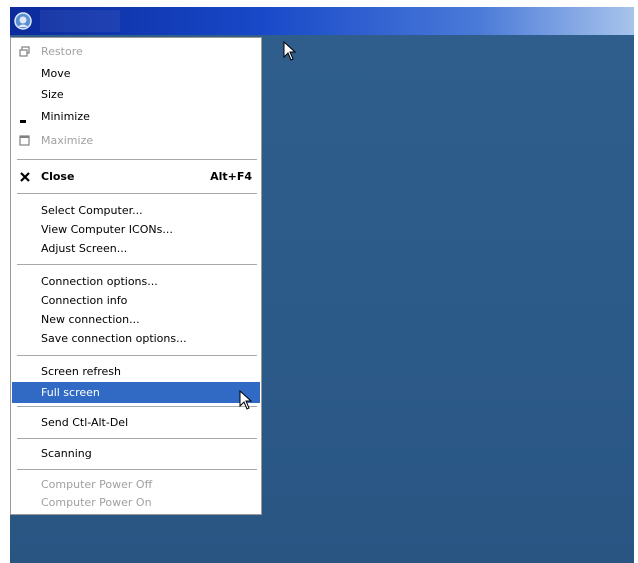 This screenshot has height=563, width=638. What do you see at coordinates (136, 94) in the screenshot?
I see `menu-item-size: Size` at bounding box center [136, 94].